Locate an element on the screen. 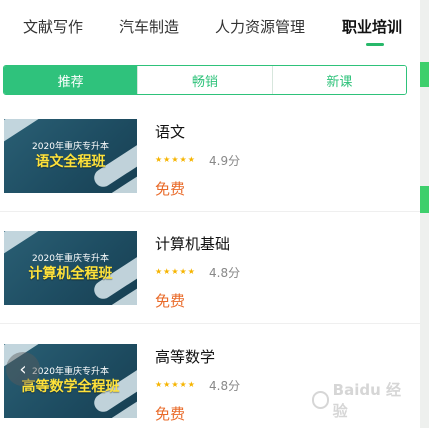 The height and width of the screenshot is (443, 429). course-title: 计算机基础 is located at coordinates (192, 243).